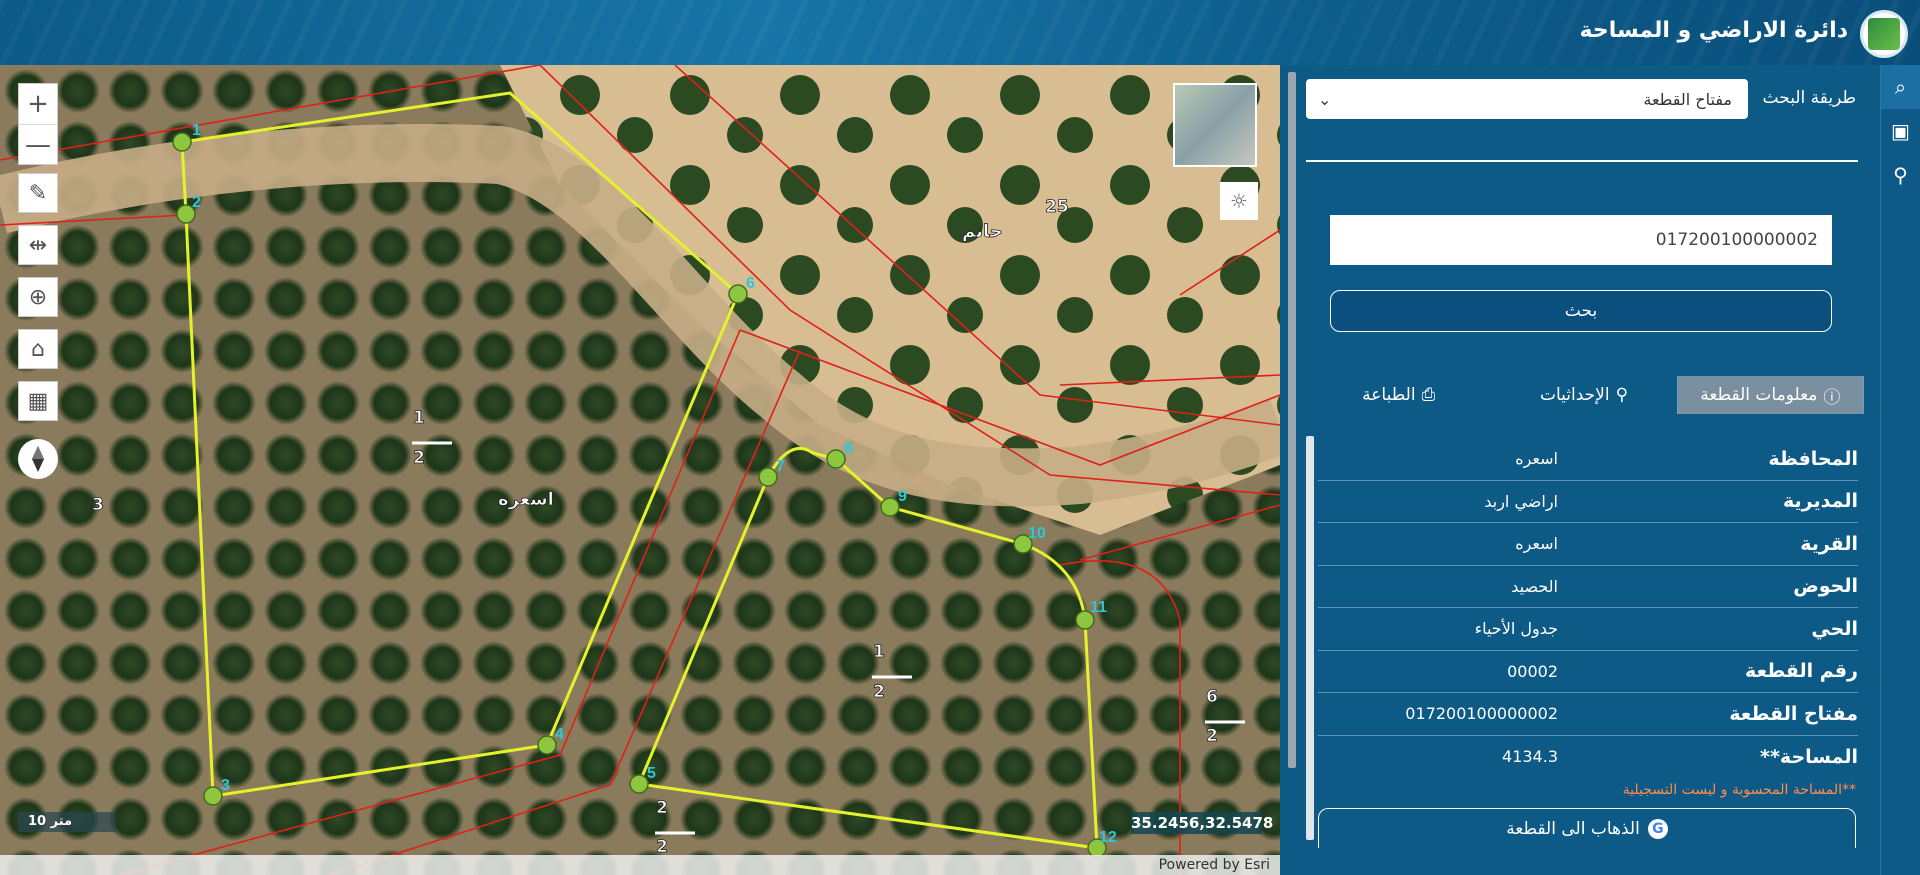 This screenshot has height=875, width=1920. Describe the element at coordinates (750, 283) in the screenshot. I see `vertex-label: 6` at that location.